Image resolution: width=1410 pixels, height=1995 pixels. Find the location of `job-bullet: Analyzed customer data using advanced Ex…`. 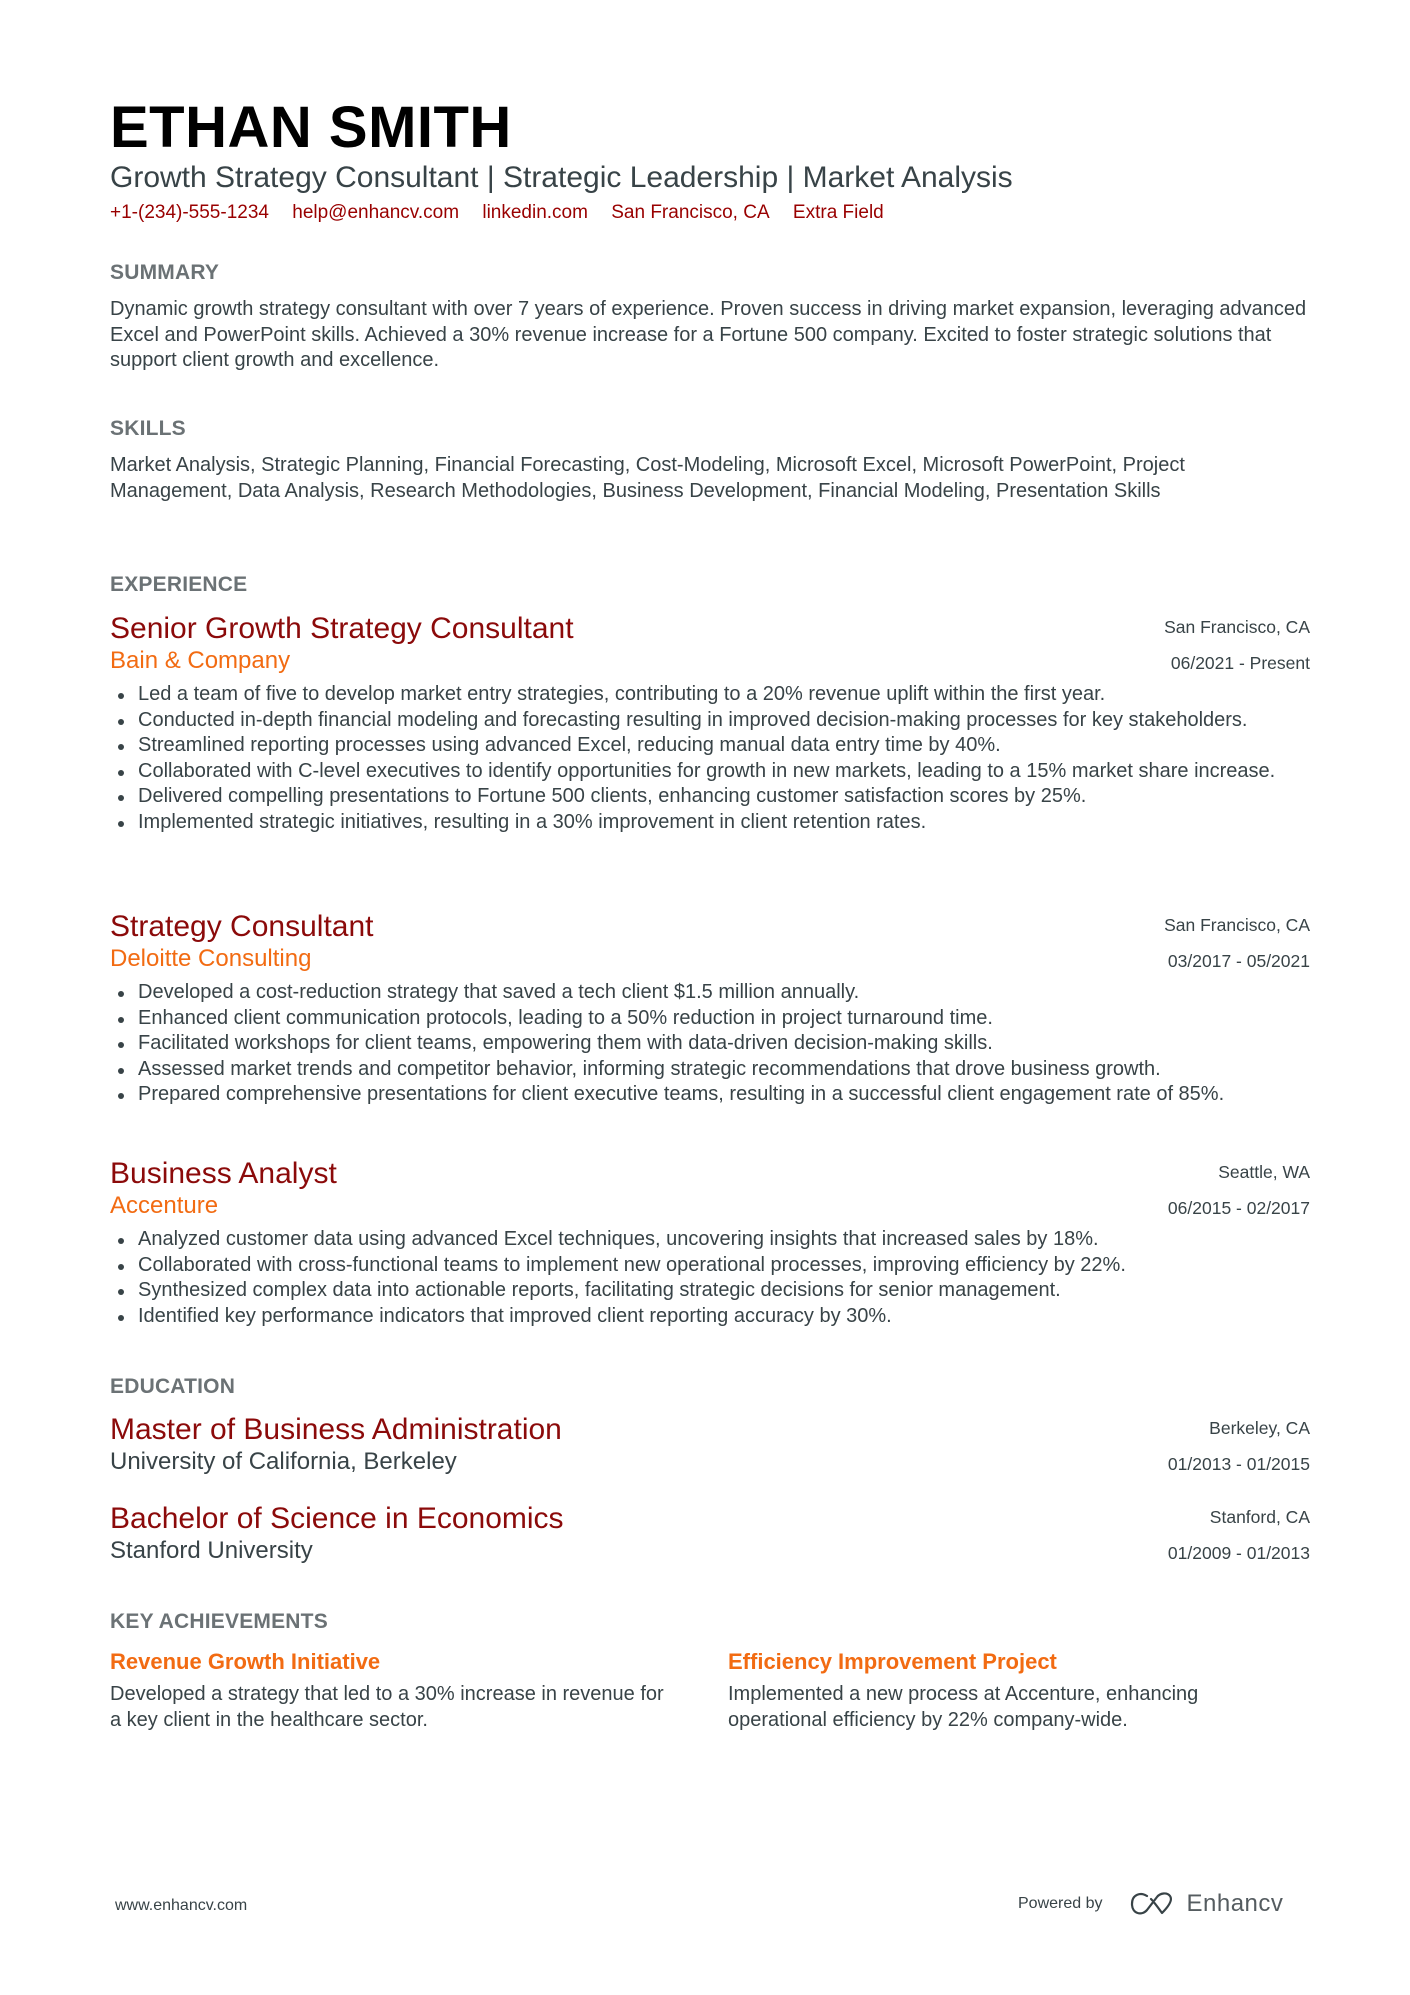

job-bullet: Analyzed customer data using advanced Ex… is located at coordinates (710, 1240).